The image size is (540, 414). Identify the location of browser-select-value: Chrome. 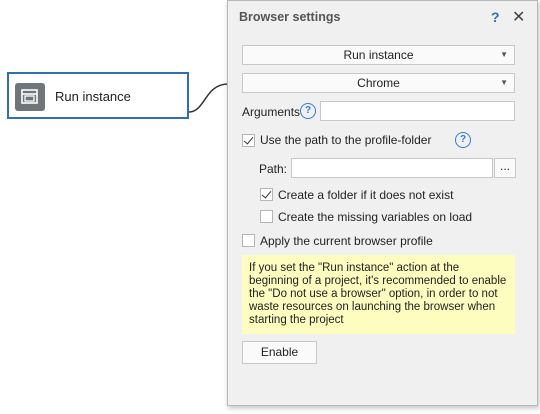
(378, 83).